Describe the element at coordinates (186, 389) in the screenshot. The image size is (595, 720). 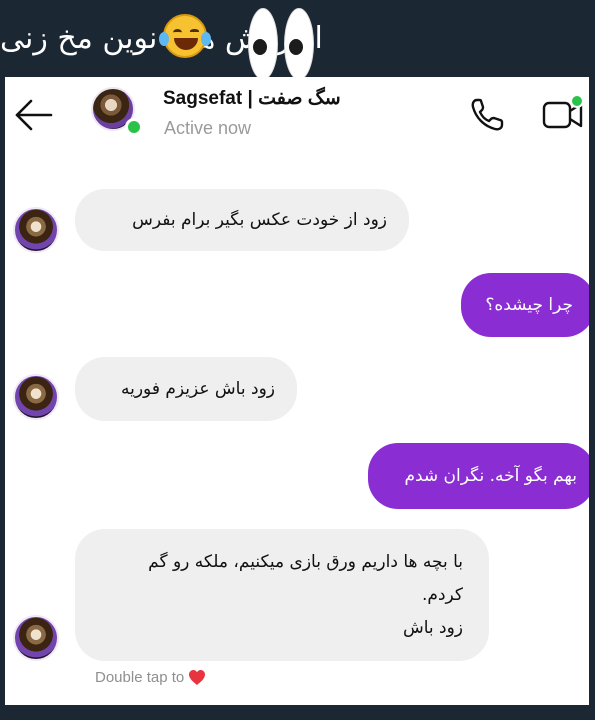
I see `incoming-message: زود باش عزیزم فوریه` at that location.